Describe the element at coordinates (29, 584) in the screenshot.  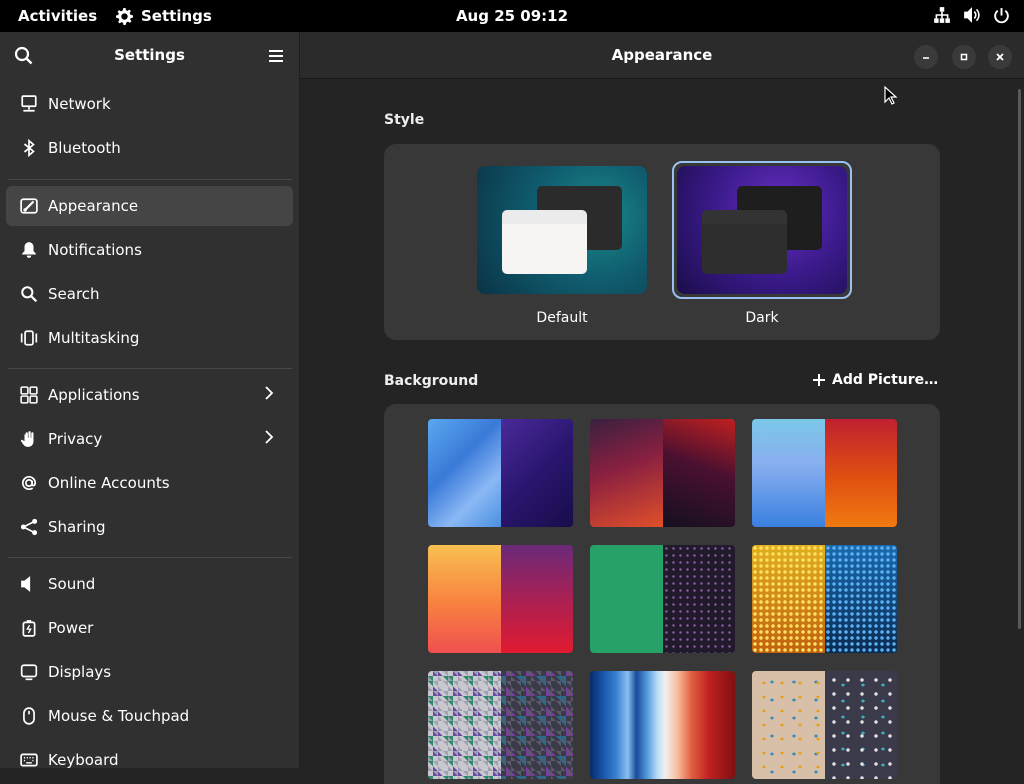
I see `speaker-icon` at that location.